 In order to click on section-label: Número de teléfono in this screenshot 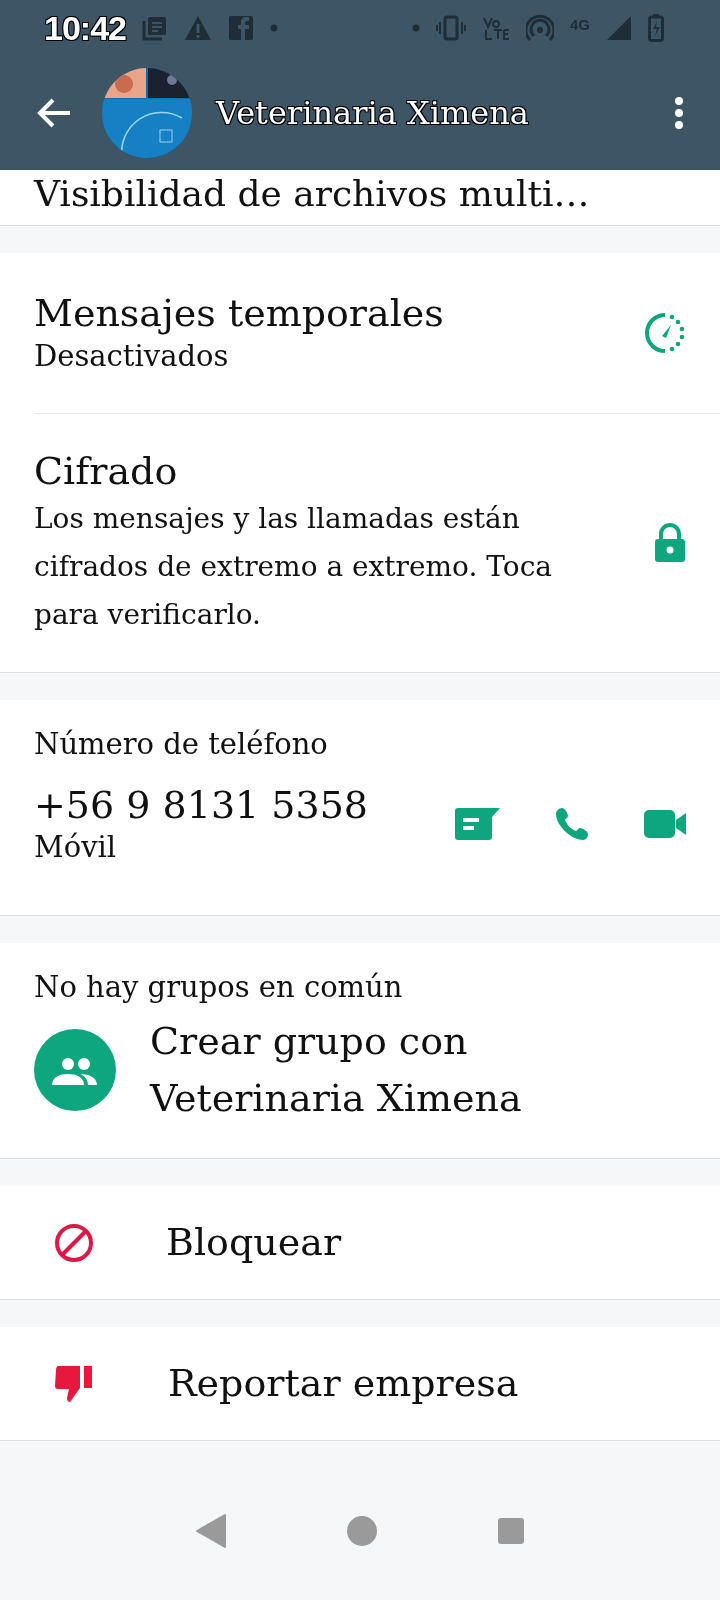, I will do `click(181, 744)`.